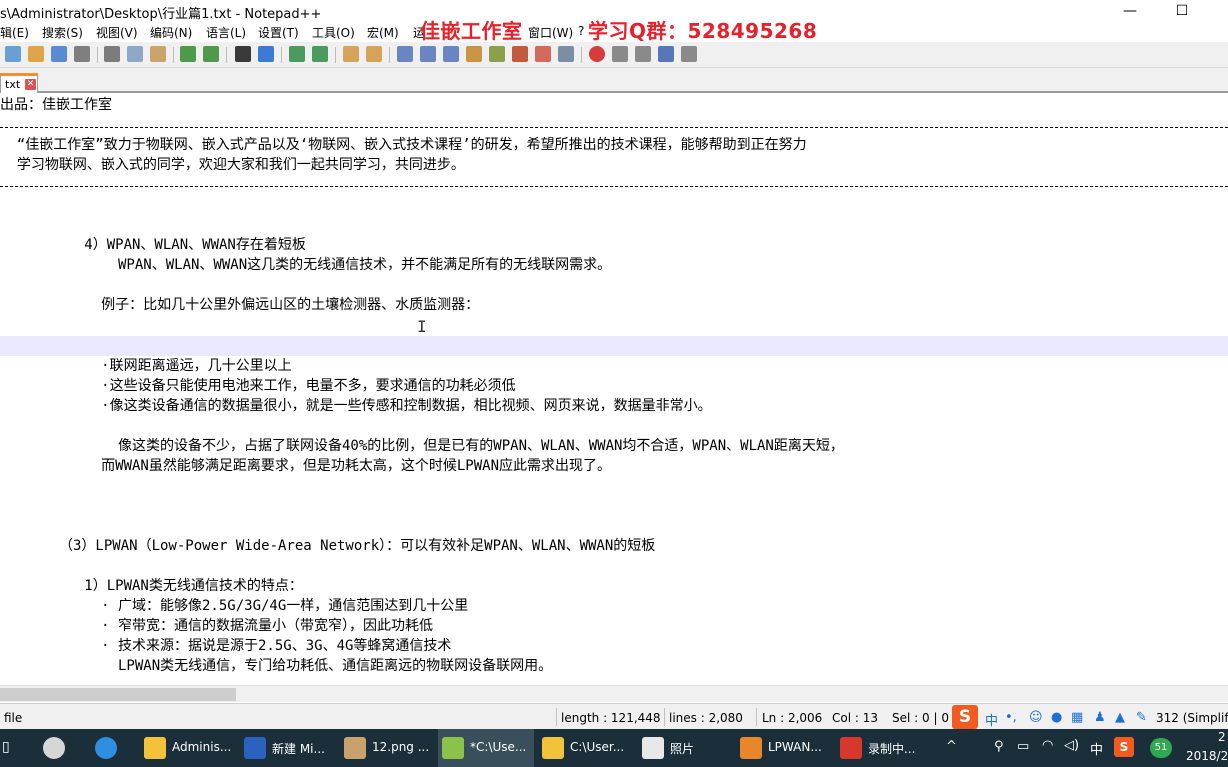 The width and height of the screenshot is (1228, 767). I want to click on ime-chinese-mode: 中, so click(991, 719).